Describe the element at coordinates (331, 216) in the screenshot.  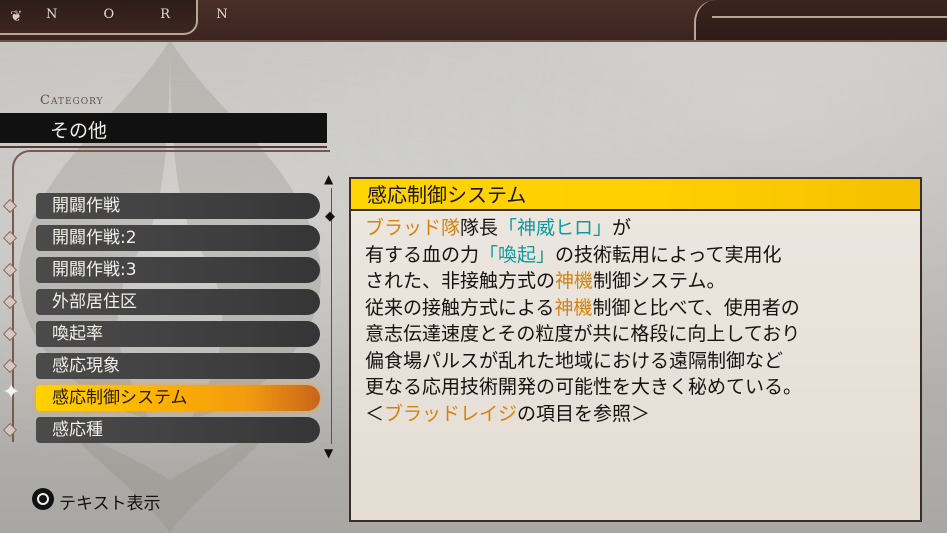
I see `scroll-thumb-icon: ◆` at that location.